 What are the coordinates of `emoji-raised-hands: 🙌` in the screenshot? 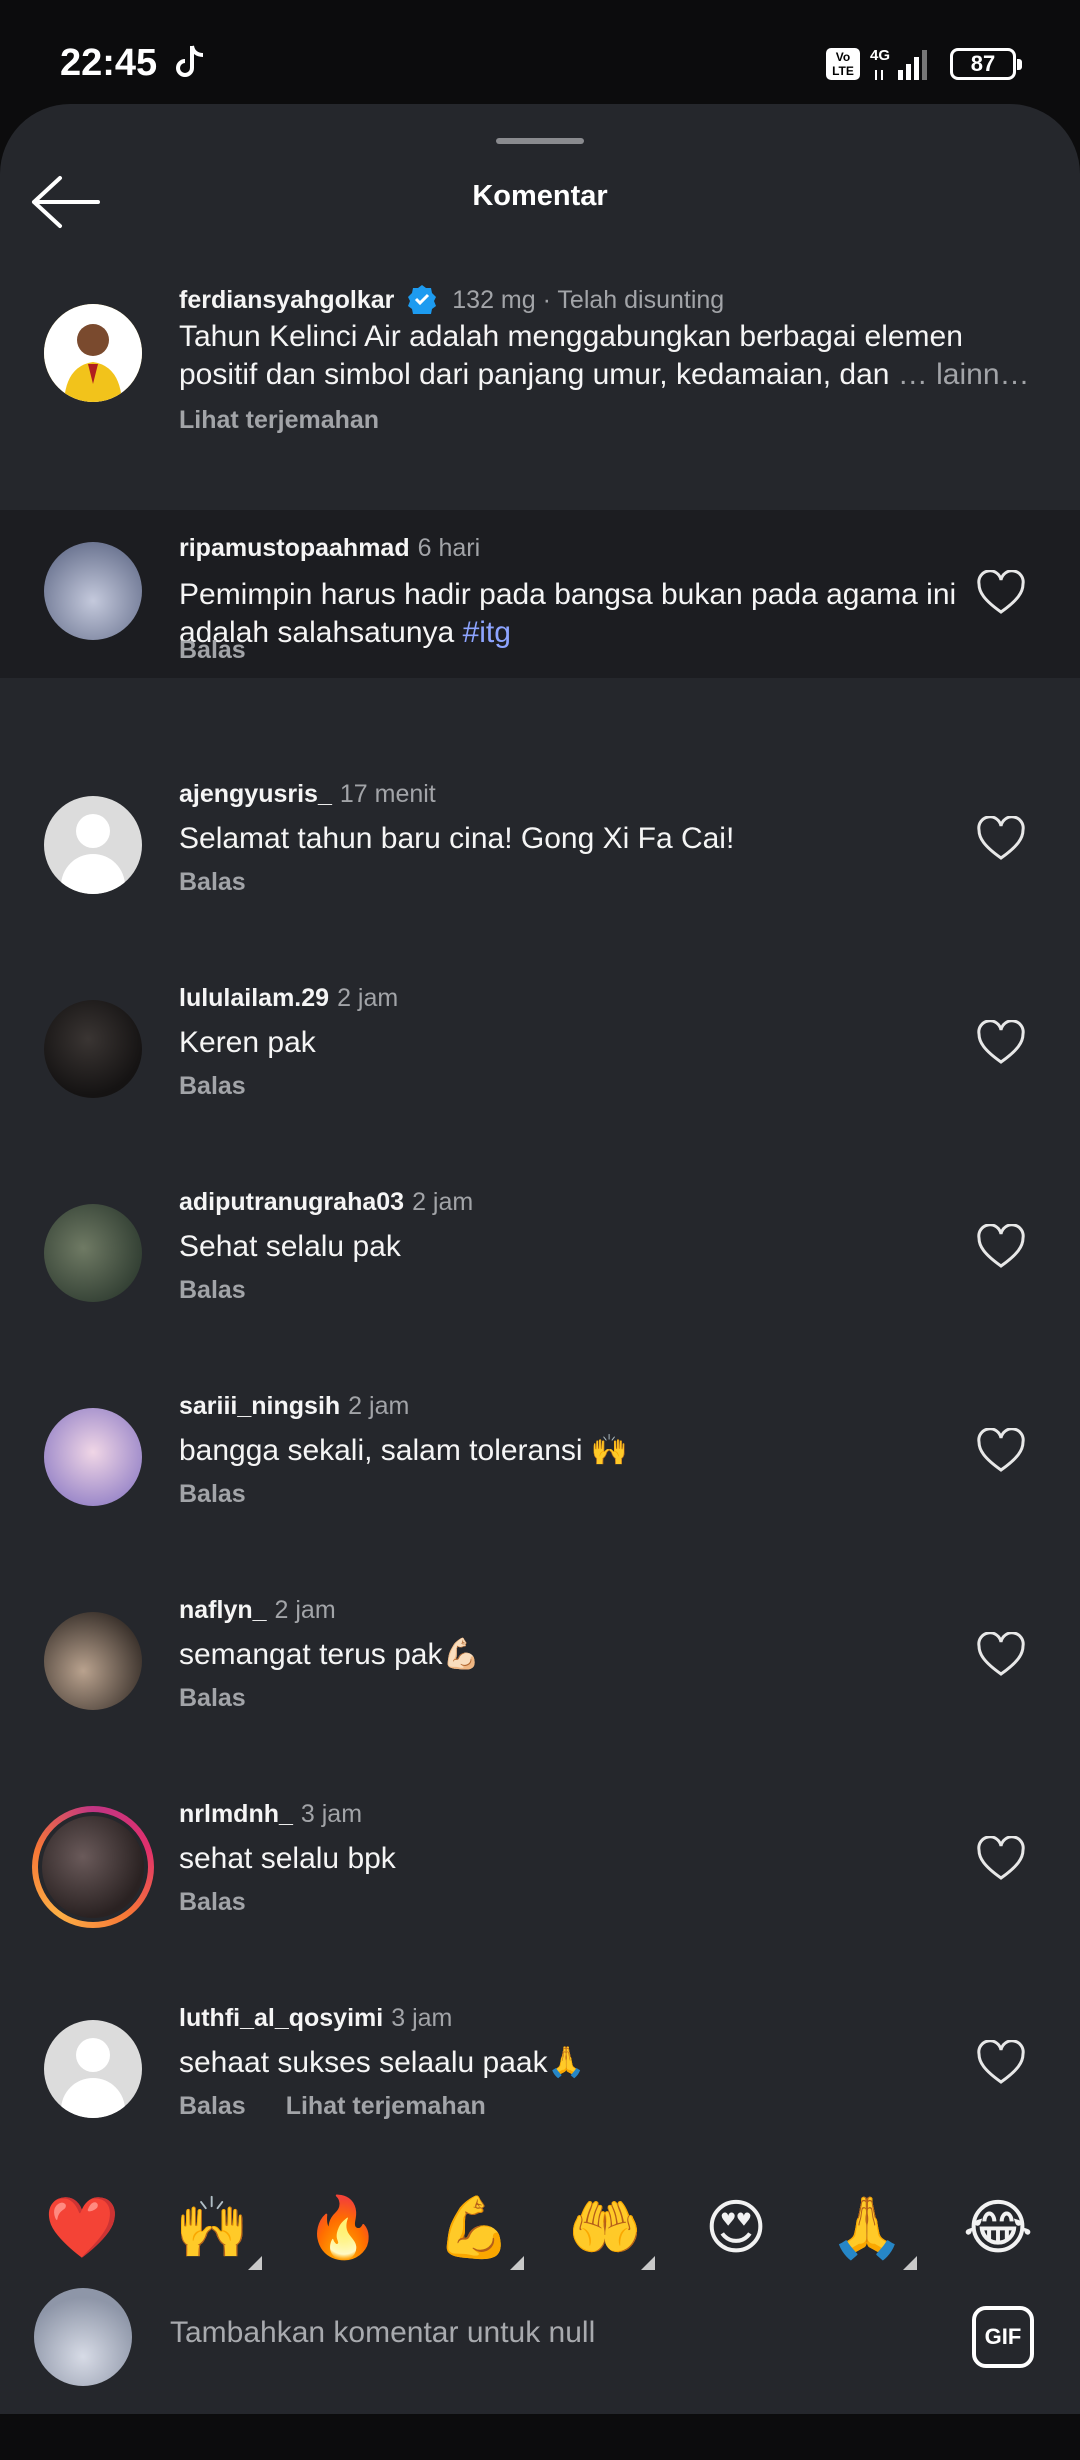 It's located at (217, 2230).